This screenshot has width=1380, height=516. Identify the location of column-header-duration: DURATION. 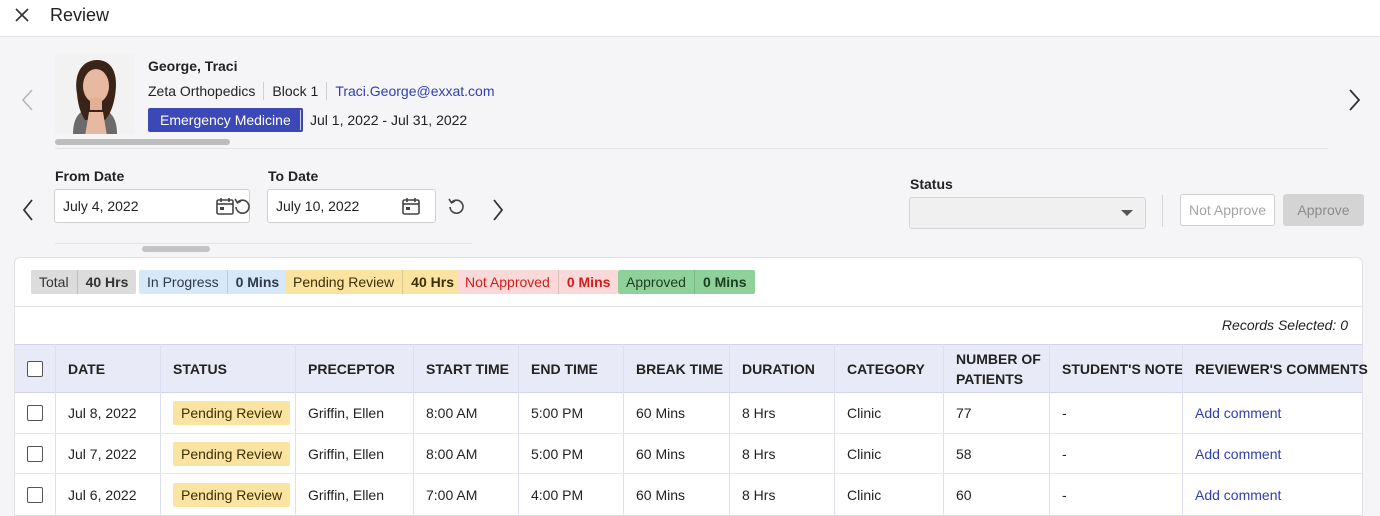
(772, 368).